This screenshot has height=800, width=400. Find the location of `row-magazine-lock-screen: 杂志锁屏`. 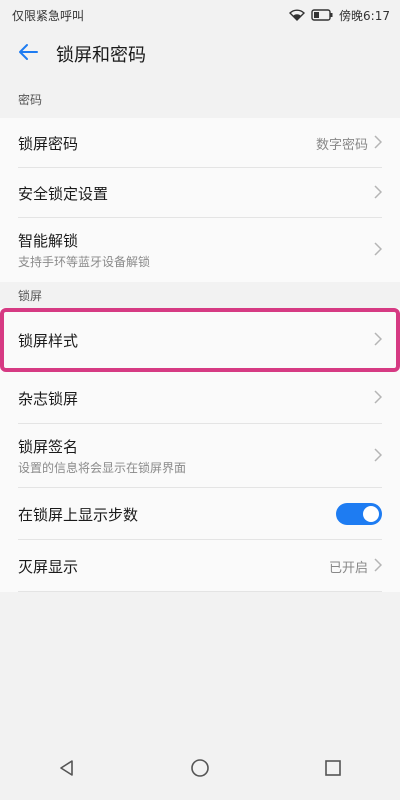

row-magazine-lock-screen: 杂志锁屏 is located at coordinates (200, 398).